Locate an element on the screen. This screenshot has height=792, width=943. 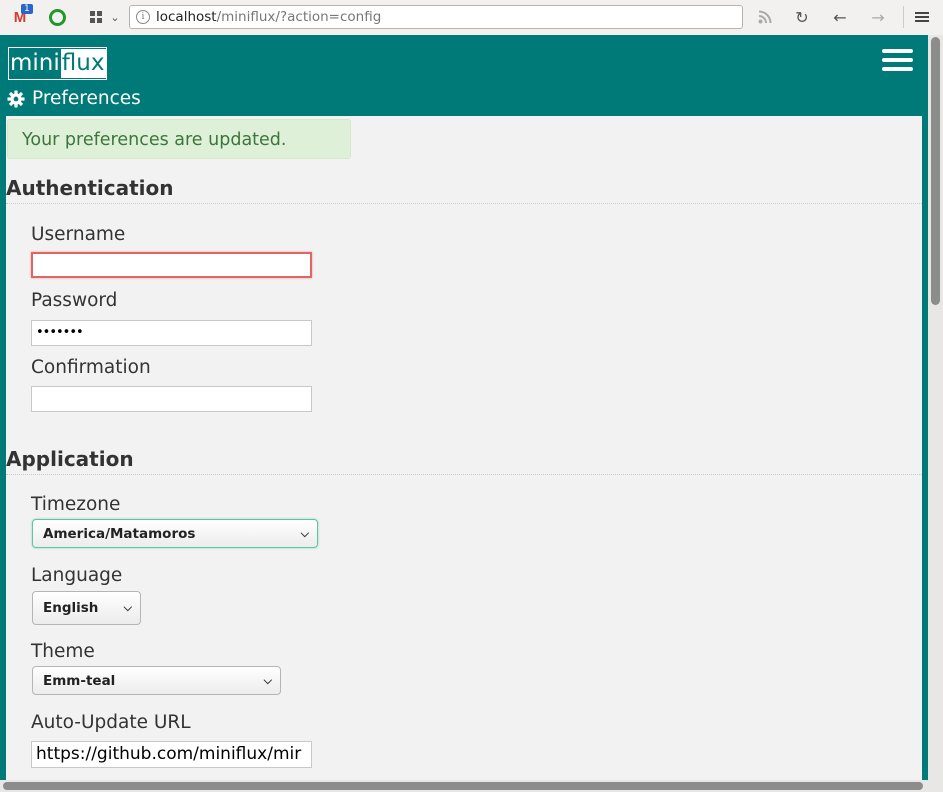
theme-value: Emm-teal is located at coordinates (79, 680).